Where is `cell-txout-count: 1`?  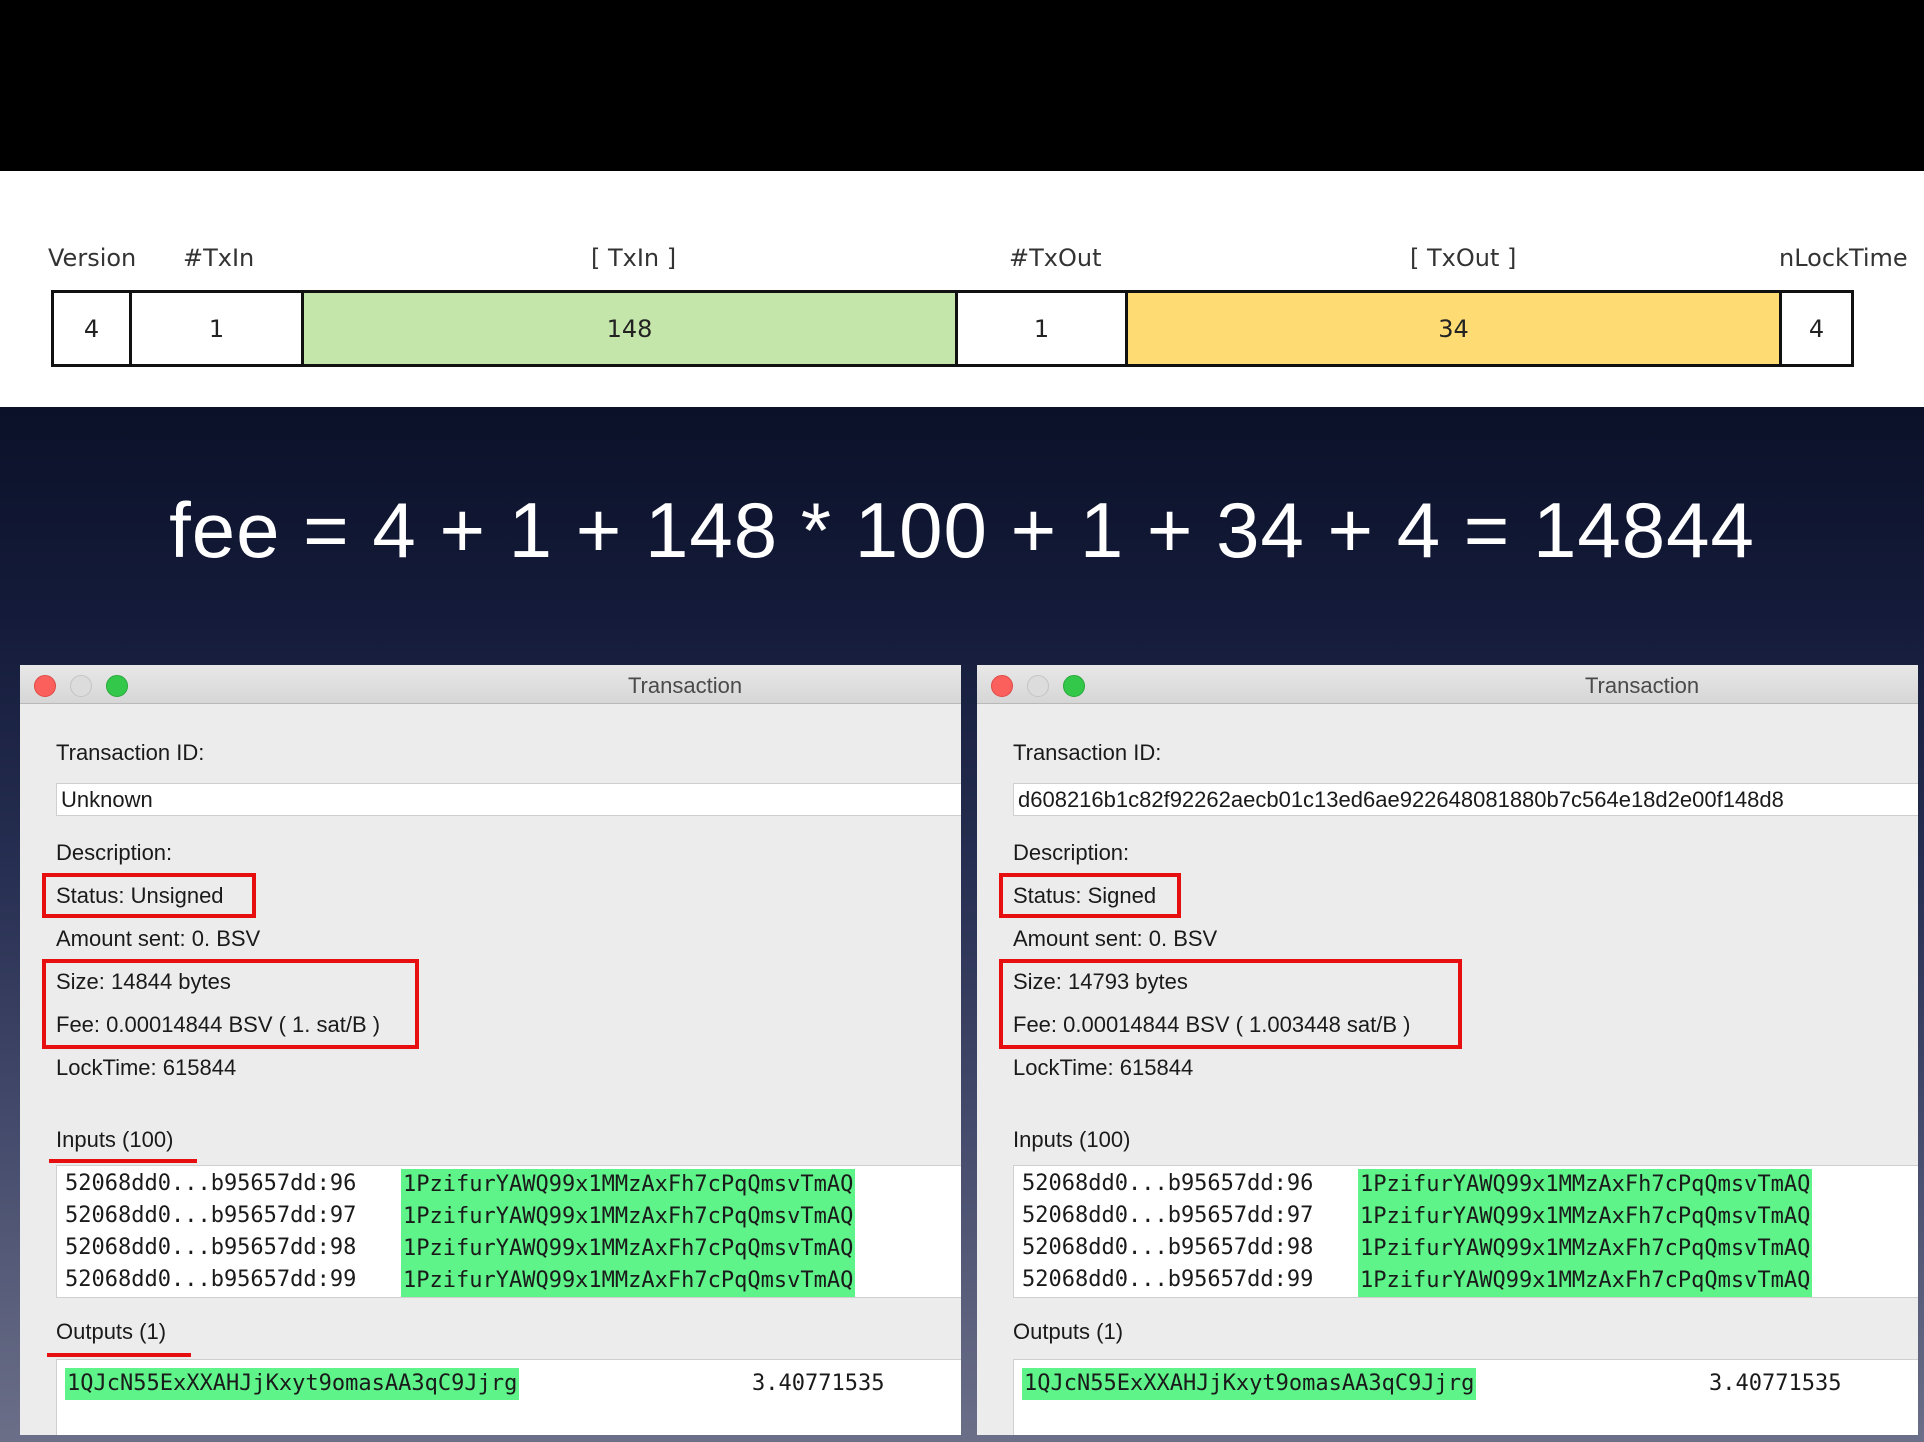
cell-txout-count: 1 is located at coordinates (1043, 328).